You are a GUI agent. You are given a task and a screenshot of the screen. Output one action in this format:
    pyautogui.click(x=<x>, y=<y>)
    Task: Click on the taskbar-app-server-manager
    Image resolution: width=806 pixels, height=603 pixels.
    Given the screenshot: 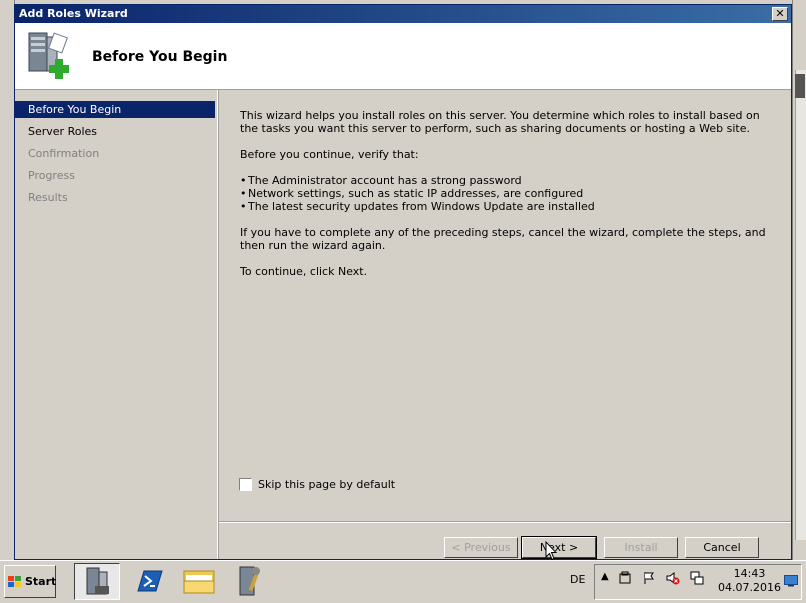 What is the action you would take?
    pyautogui.click(x=97, y=581)
    